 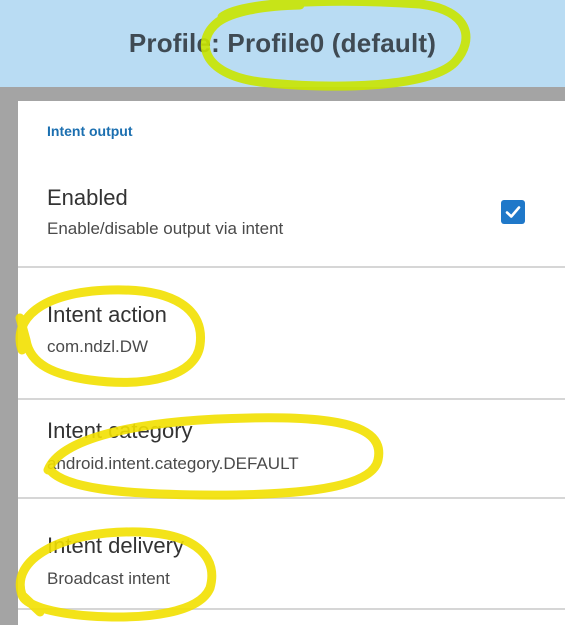 What do you see at coordinates (115, 545) in the screenshot?
I see `setting-title-intent-delivery: Intent delivery` at bounding box center [115, 545].